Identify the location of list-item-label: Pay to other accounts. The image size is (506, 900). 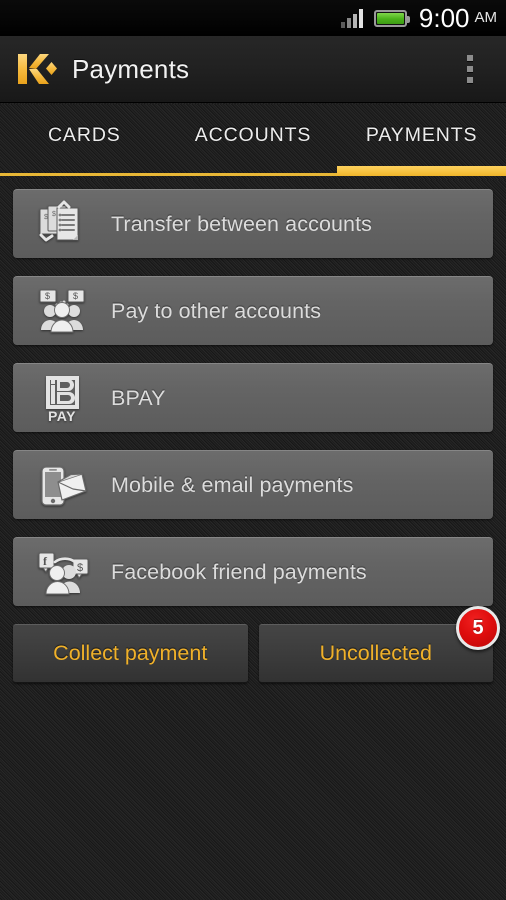
(216, 310).